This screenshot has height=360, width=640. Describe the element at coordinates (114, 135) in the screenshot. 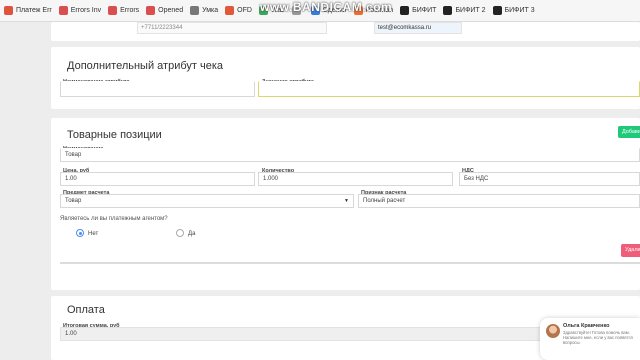

I see `items-card-title: Товарные позиции` at that location.